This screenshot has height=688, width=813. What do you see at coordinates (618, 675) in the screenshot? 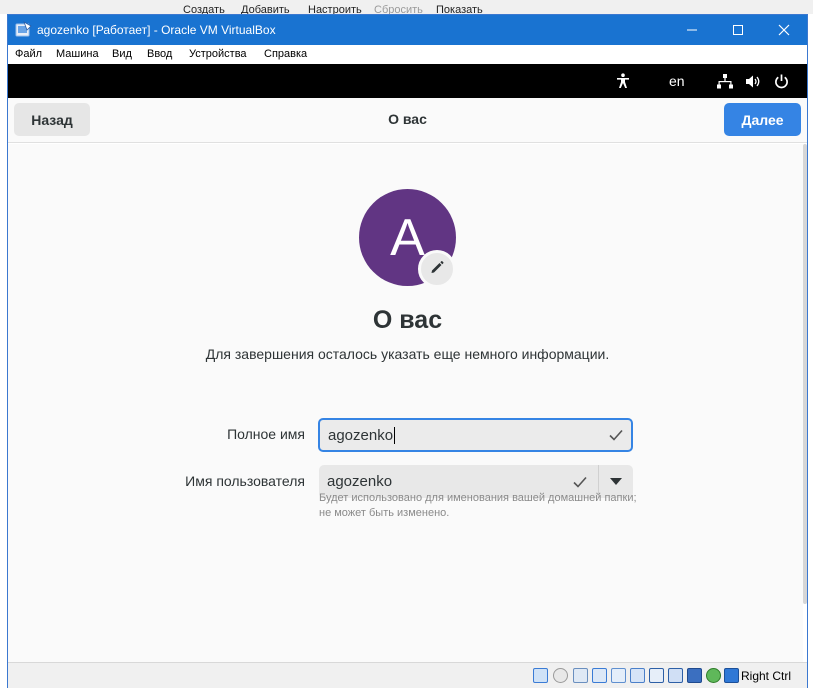
I see `usb-icon` at bounding box center [618, 675].